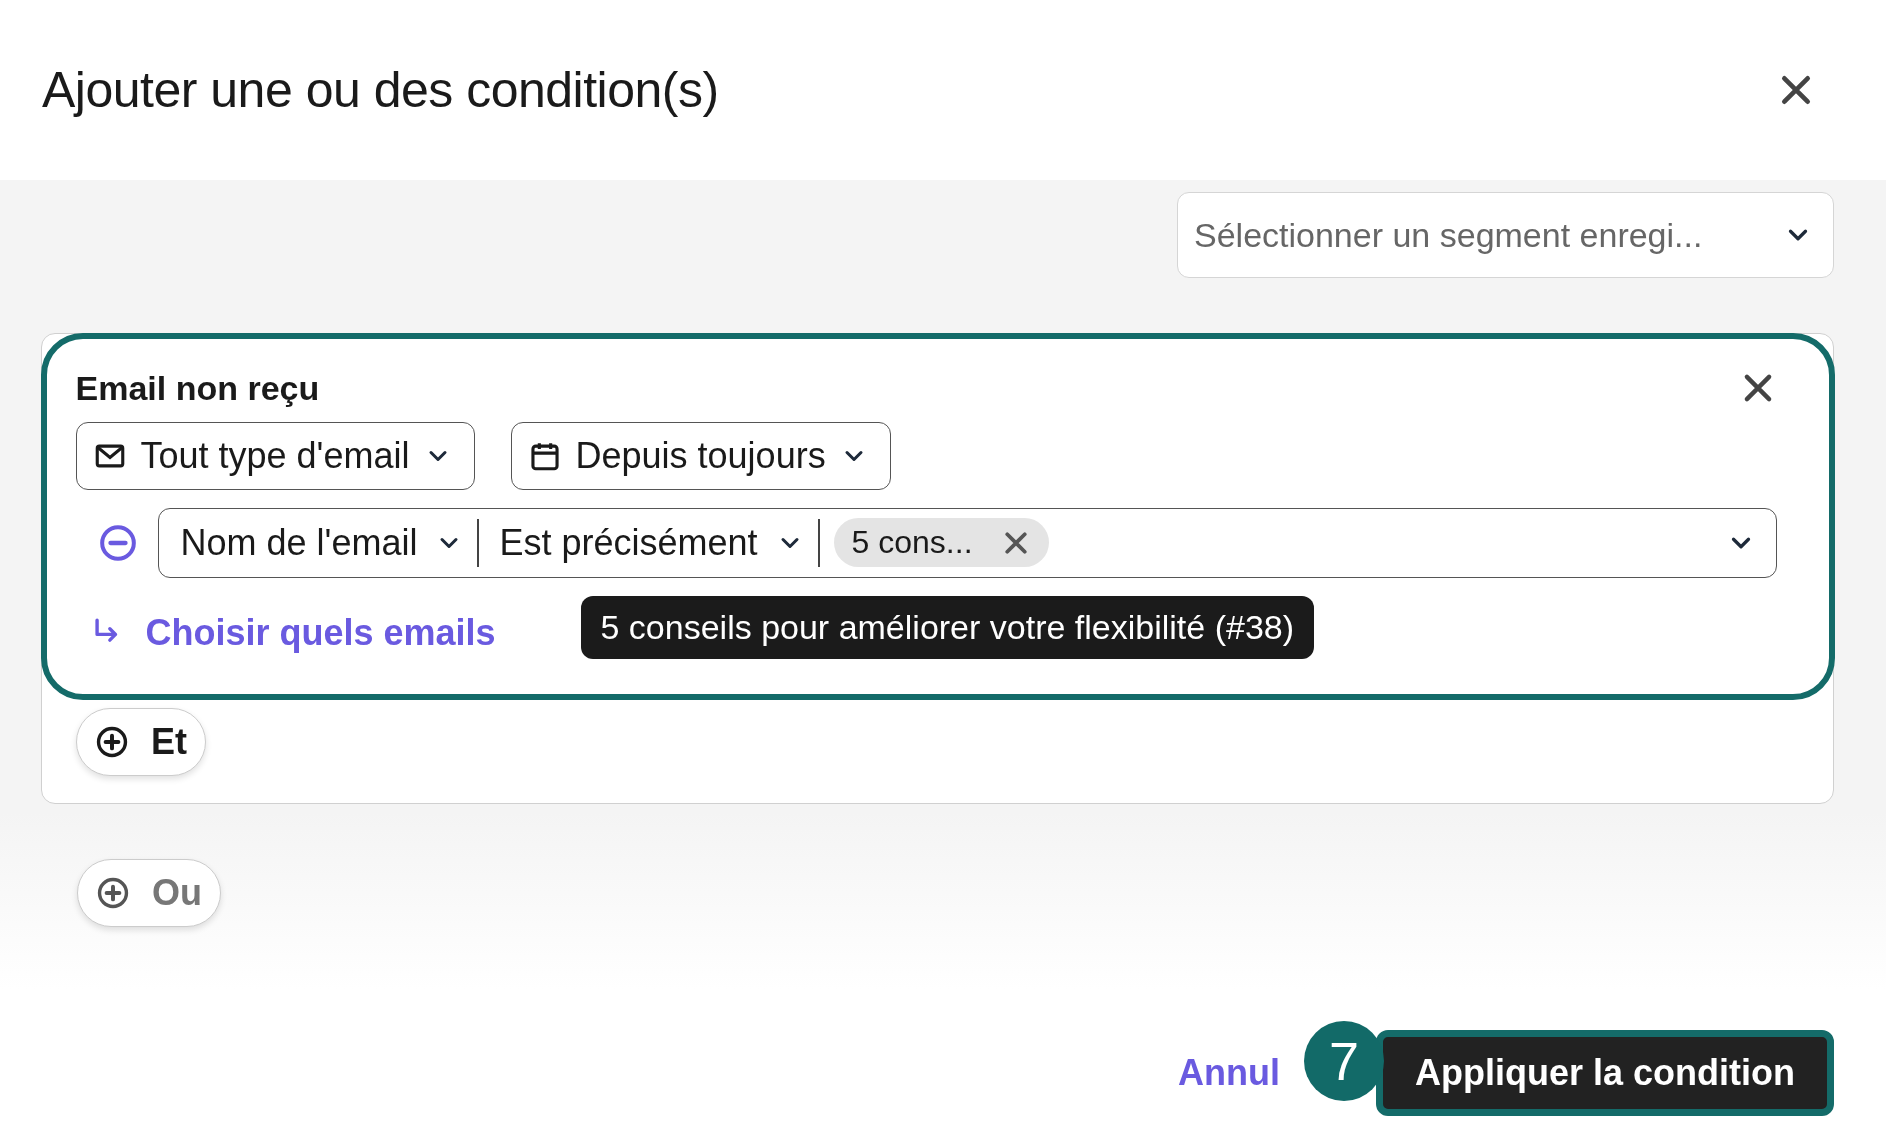  Describe the element at coordinates (117, 542) in the screenshot. I see `minus-circle-icon` at that location.